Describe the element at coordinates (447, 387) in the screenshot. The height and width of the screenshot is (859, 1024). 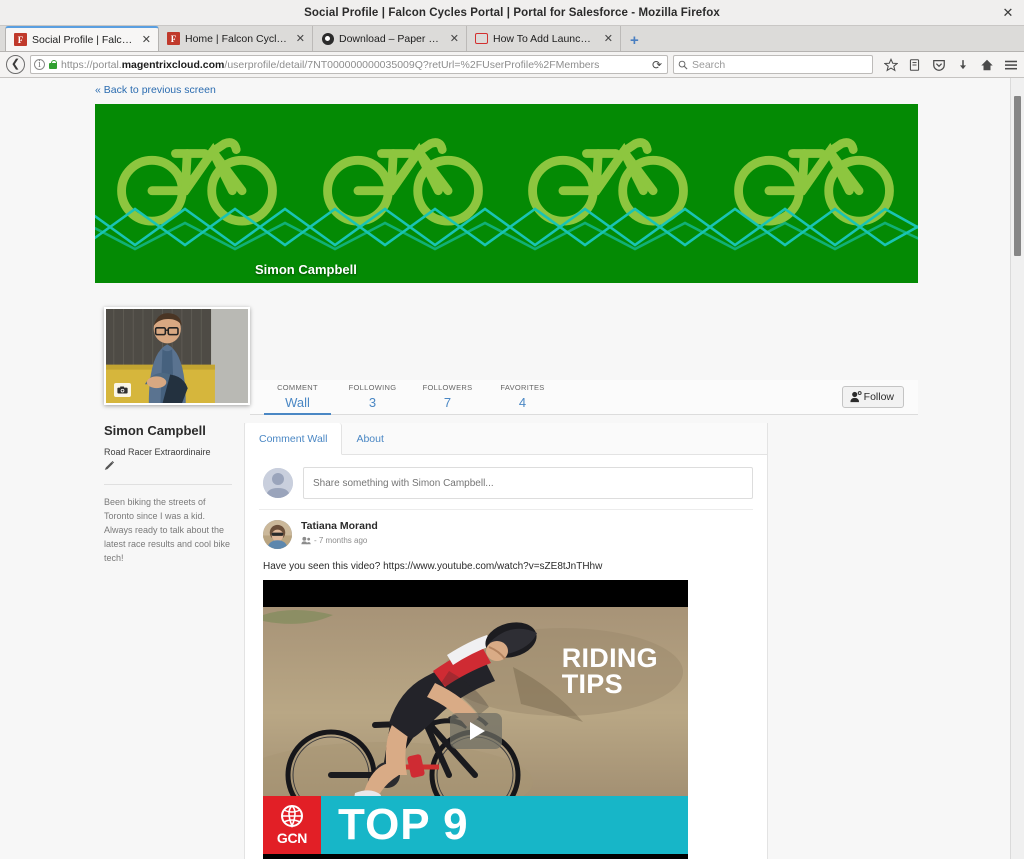
I see `stat-label: FOLLOWERS` at that location.